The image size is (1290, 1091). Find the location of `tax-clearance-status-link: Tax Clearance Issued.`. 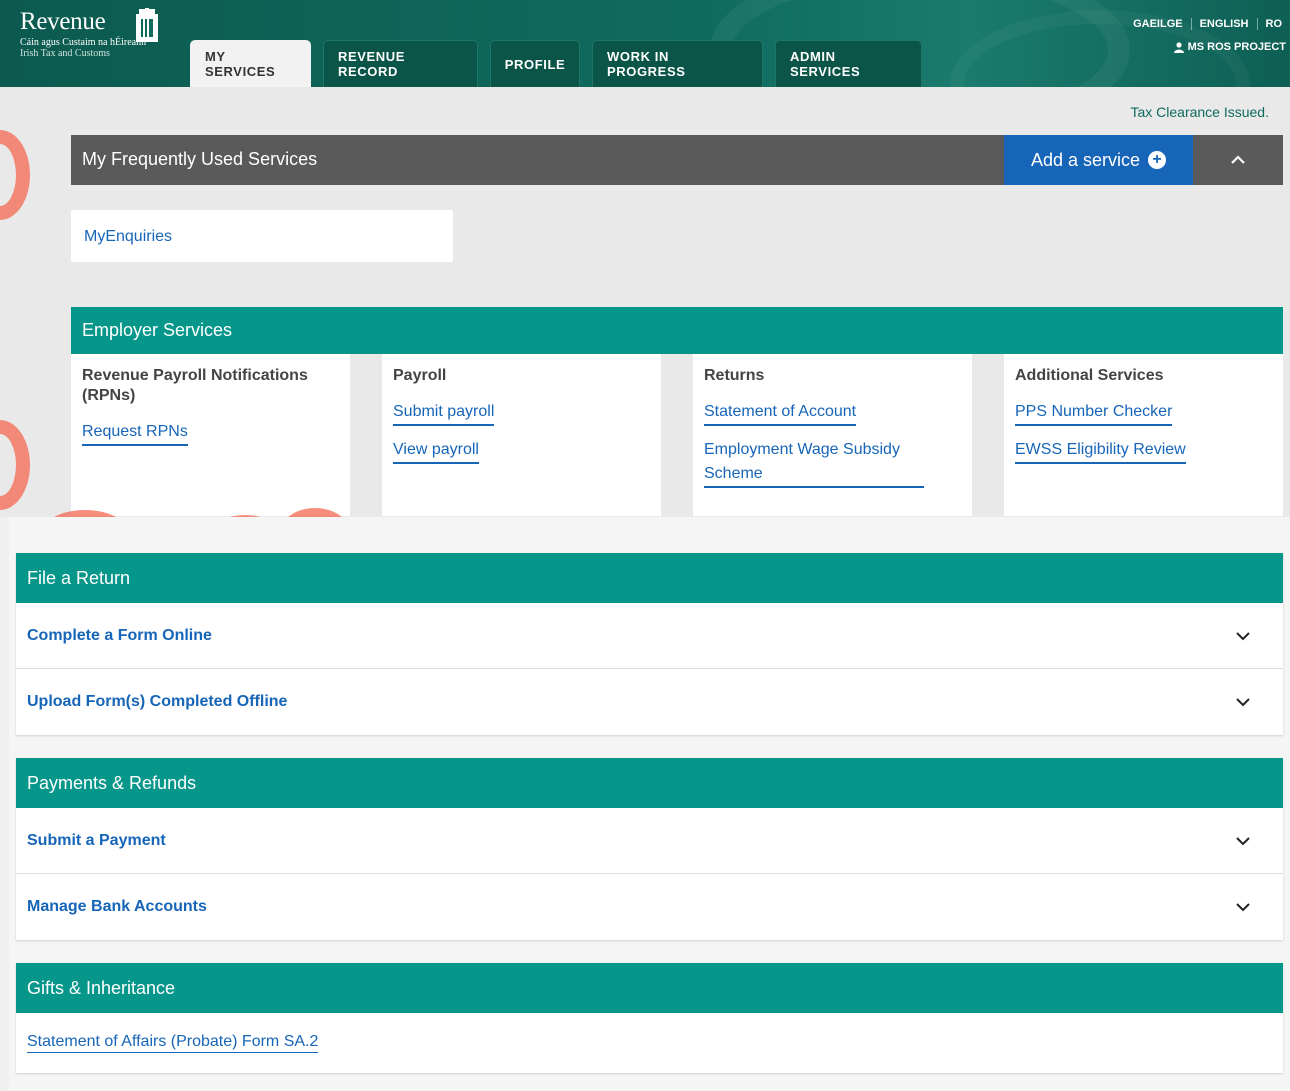

tax-clearance-status-link: Tax Clearance Issued. is located at coordinates (1199, 112).